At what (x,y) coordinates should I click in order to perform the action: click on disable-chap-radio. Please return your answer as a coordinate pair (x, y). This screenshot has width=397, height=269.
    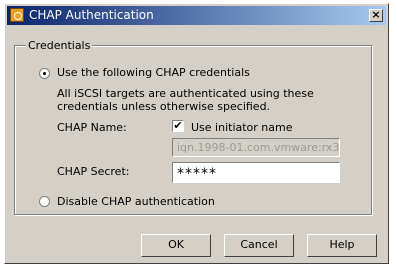
    Looking at the image, I should click on (44, 201).